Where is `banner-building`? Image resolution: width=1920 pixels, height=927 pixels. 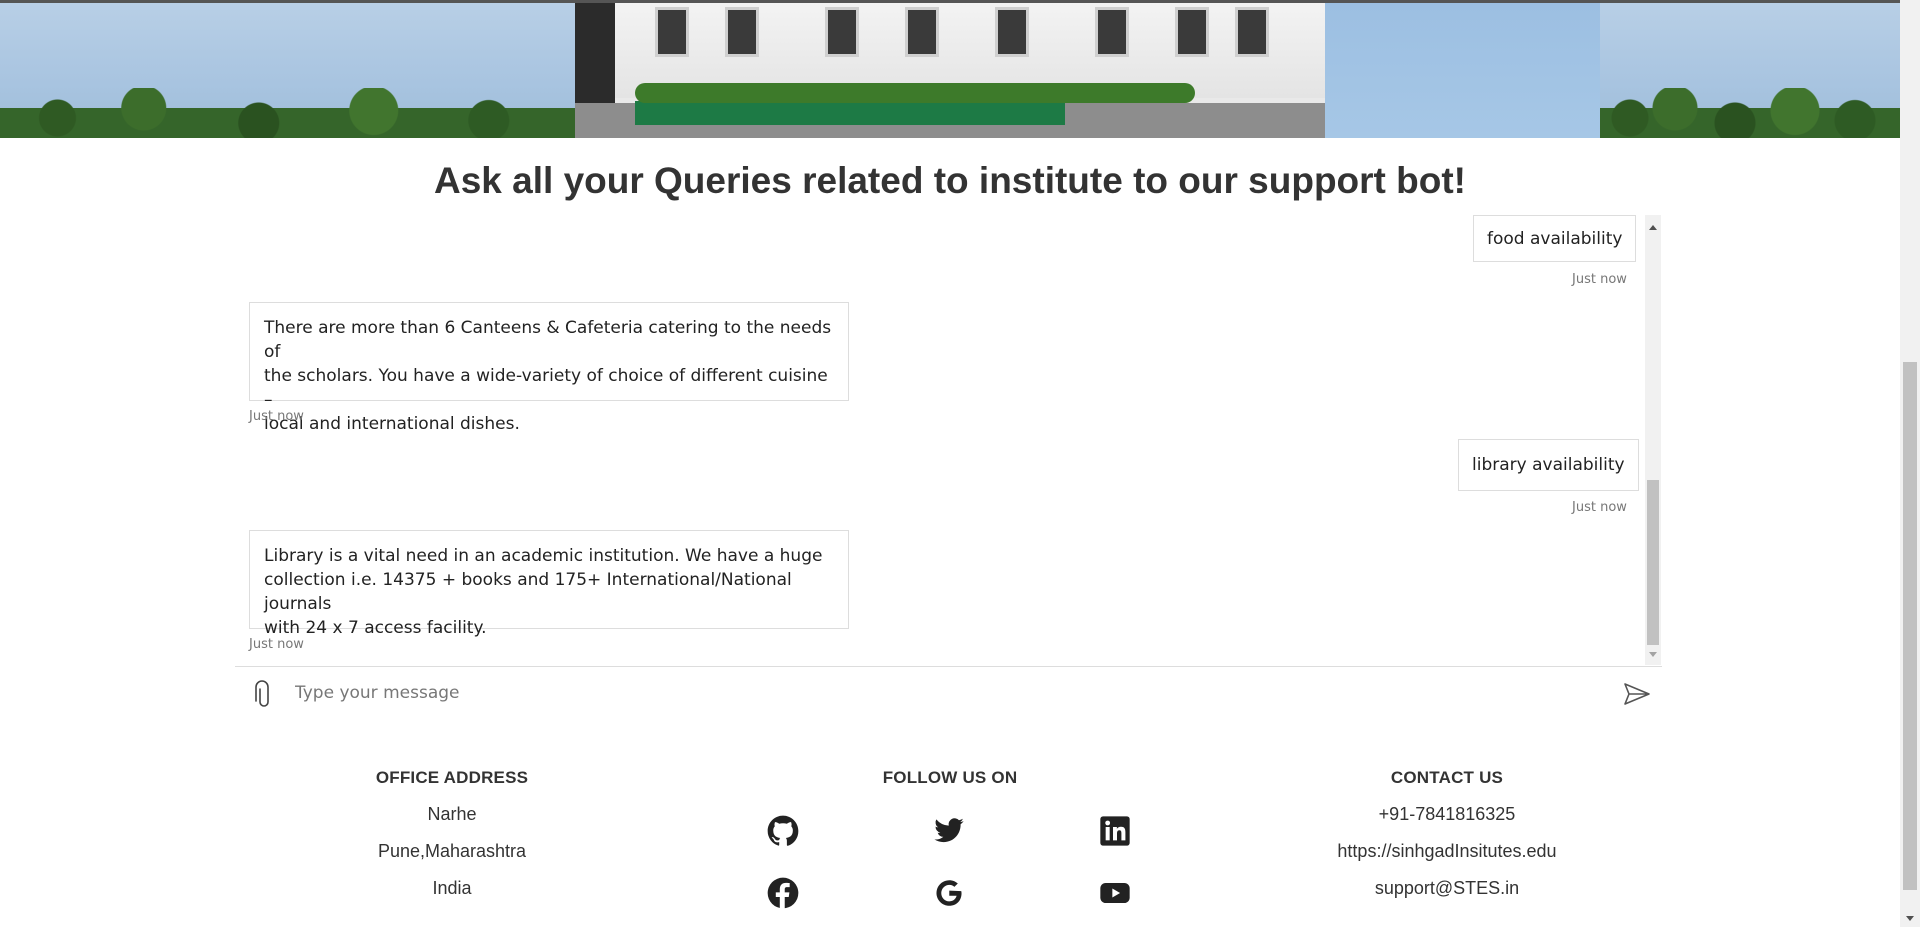
banner-building is located at coordinates (950, 70).